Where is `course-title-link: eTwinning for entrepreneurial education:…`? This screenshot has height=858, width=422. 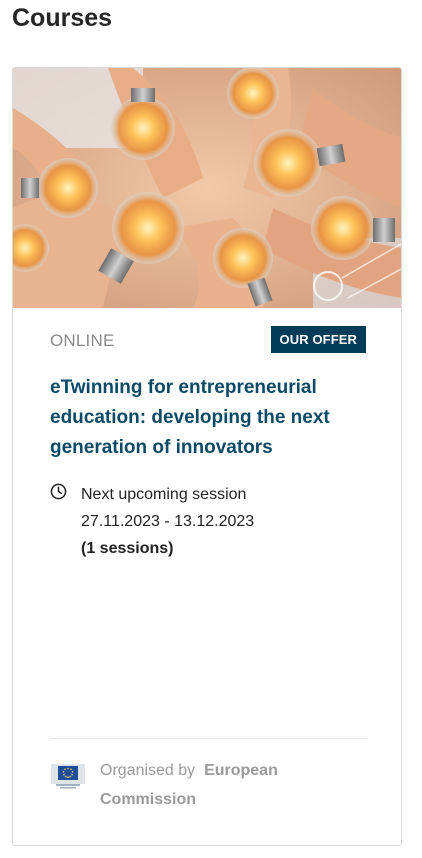 course-title-link: eTwinning for entrepreneurial education:… is located at coordinates (205, 418).